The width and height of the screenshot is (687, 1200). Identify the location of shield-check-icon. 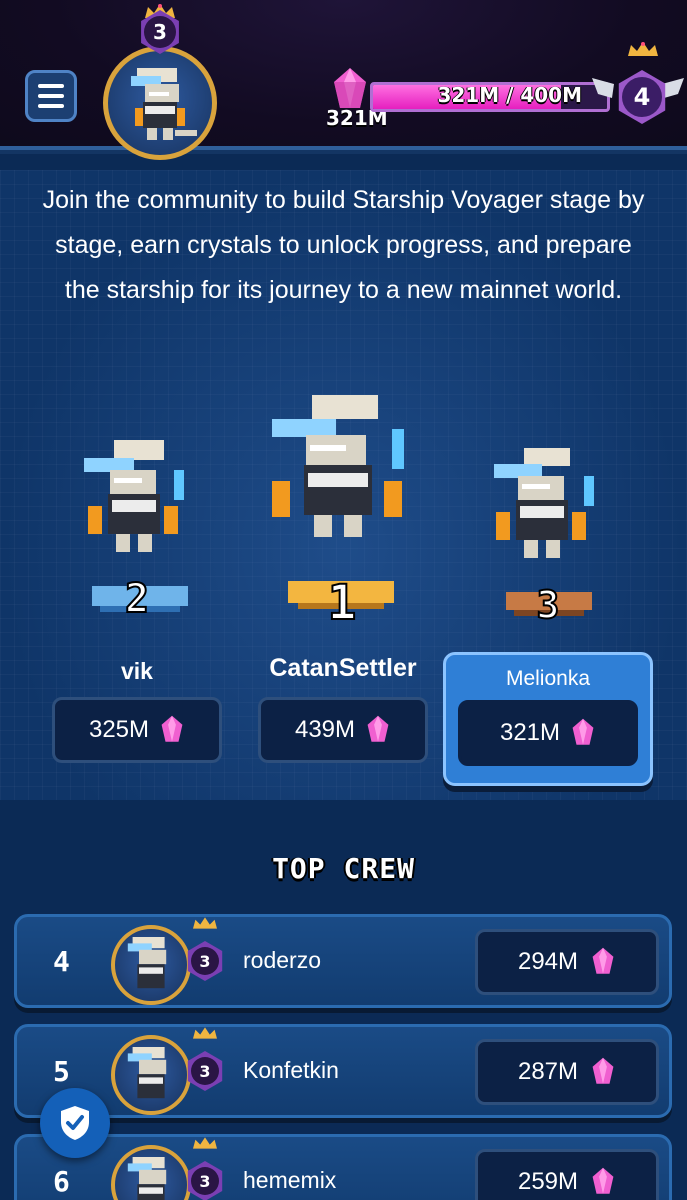
(75, 1123).